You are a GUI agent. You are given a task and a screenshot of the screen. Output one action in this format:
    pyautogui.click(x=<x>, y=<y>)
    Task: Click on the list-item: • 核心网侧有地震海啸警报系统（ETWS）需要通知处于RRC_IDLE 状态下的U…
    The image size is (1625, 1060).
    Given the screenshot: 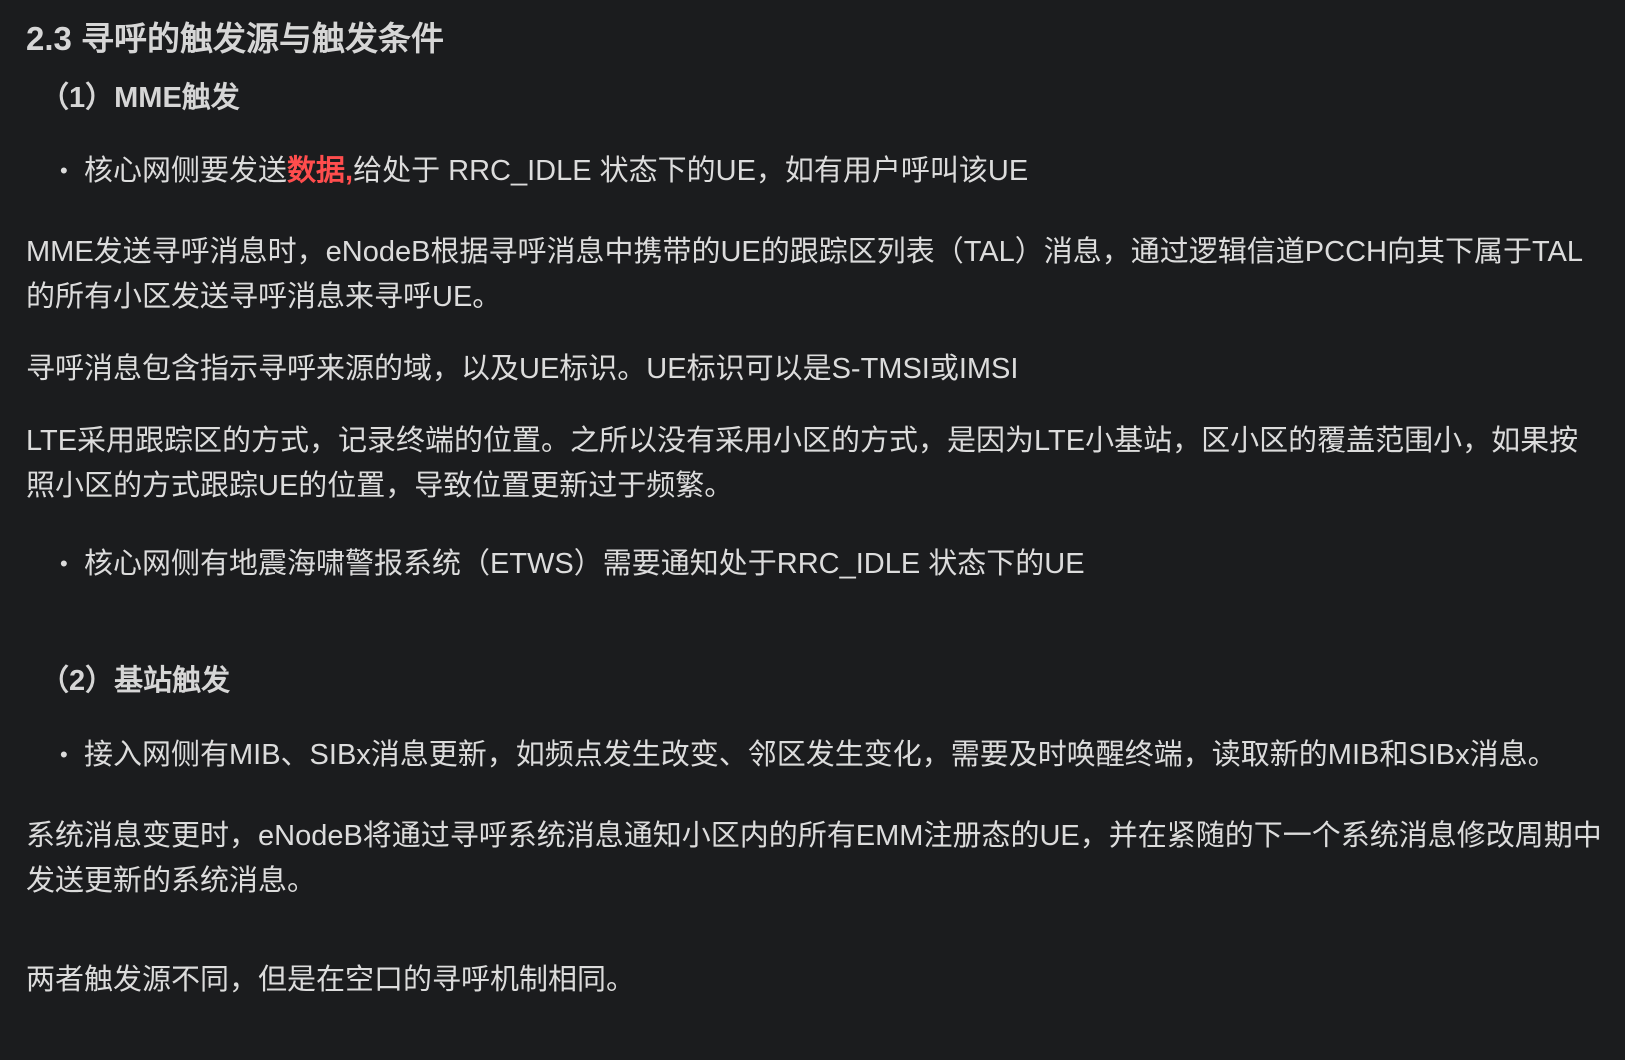 What is the action you would take?
    pyautogui.click(x=572, y=561)
    